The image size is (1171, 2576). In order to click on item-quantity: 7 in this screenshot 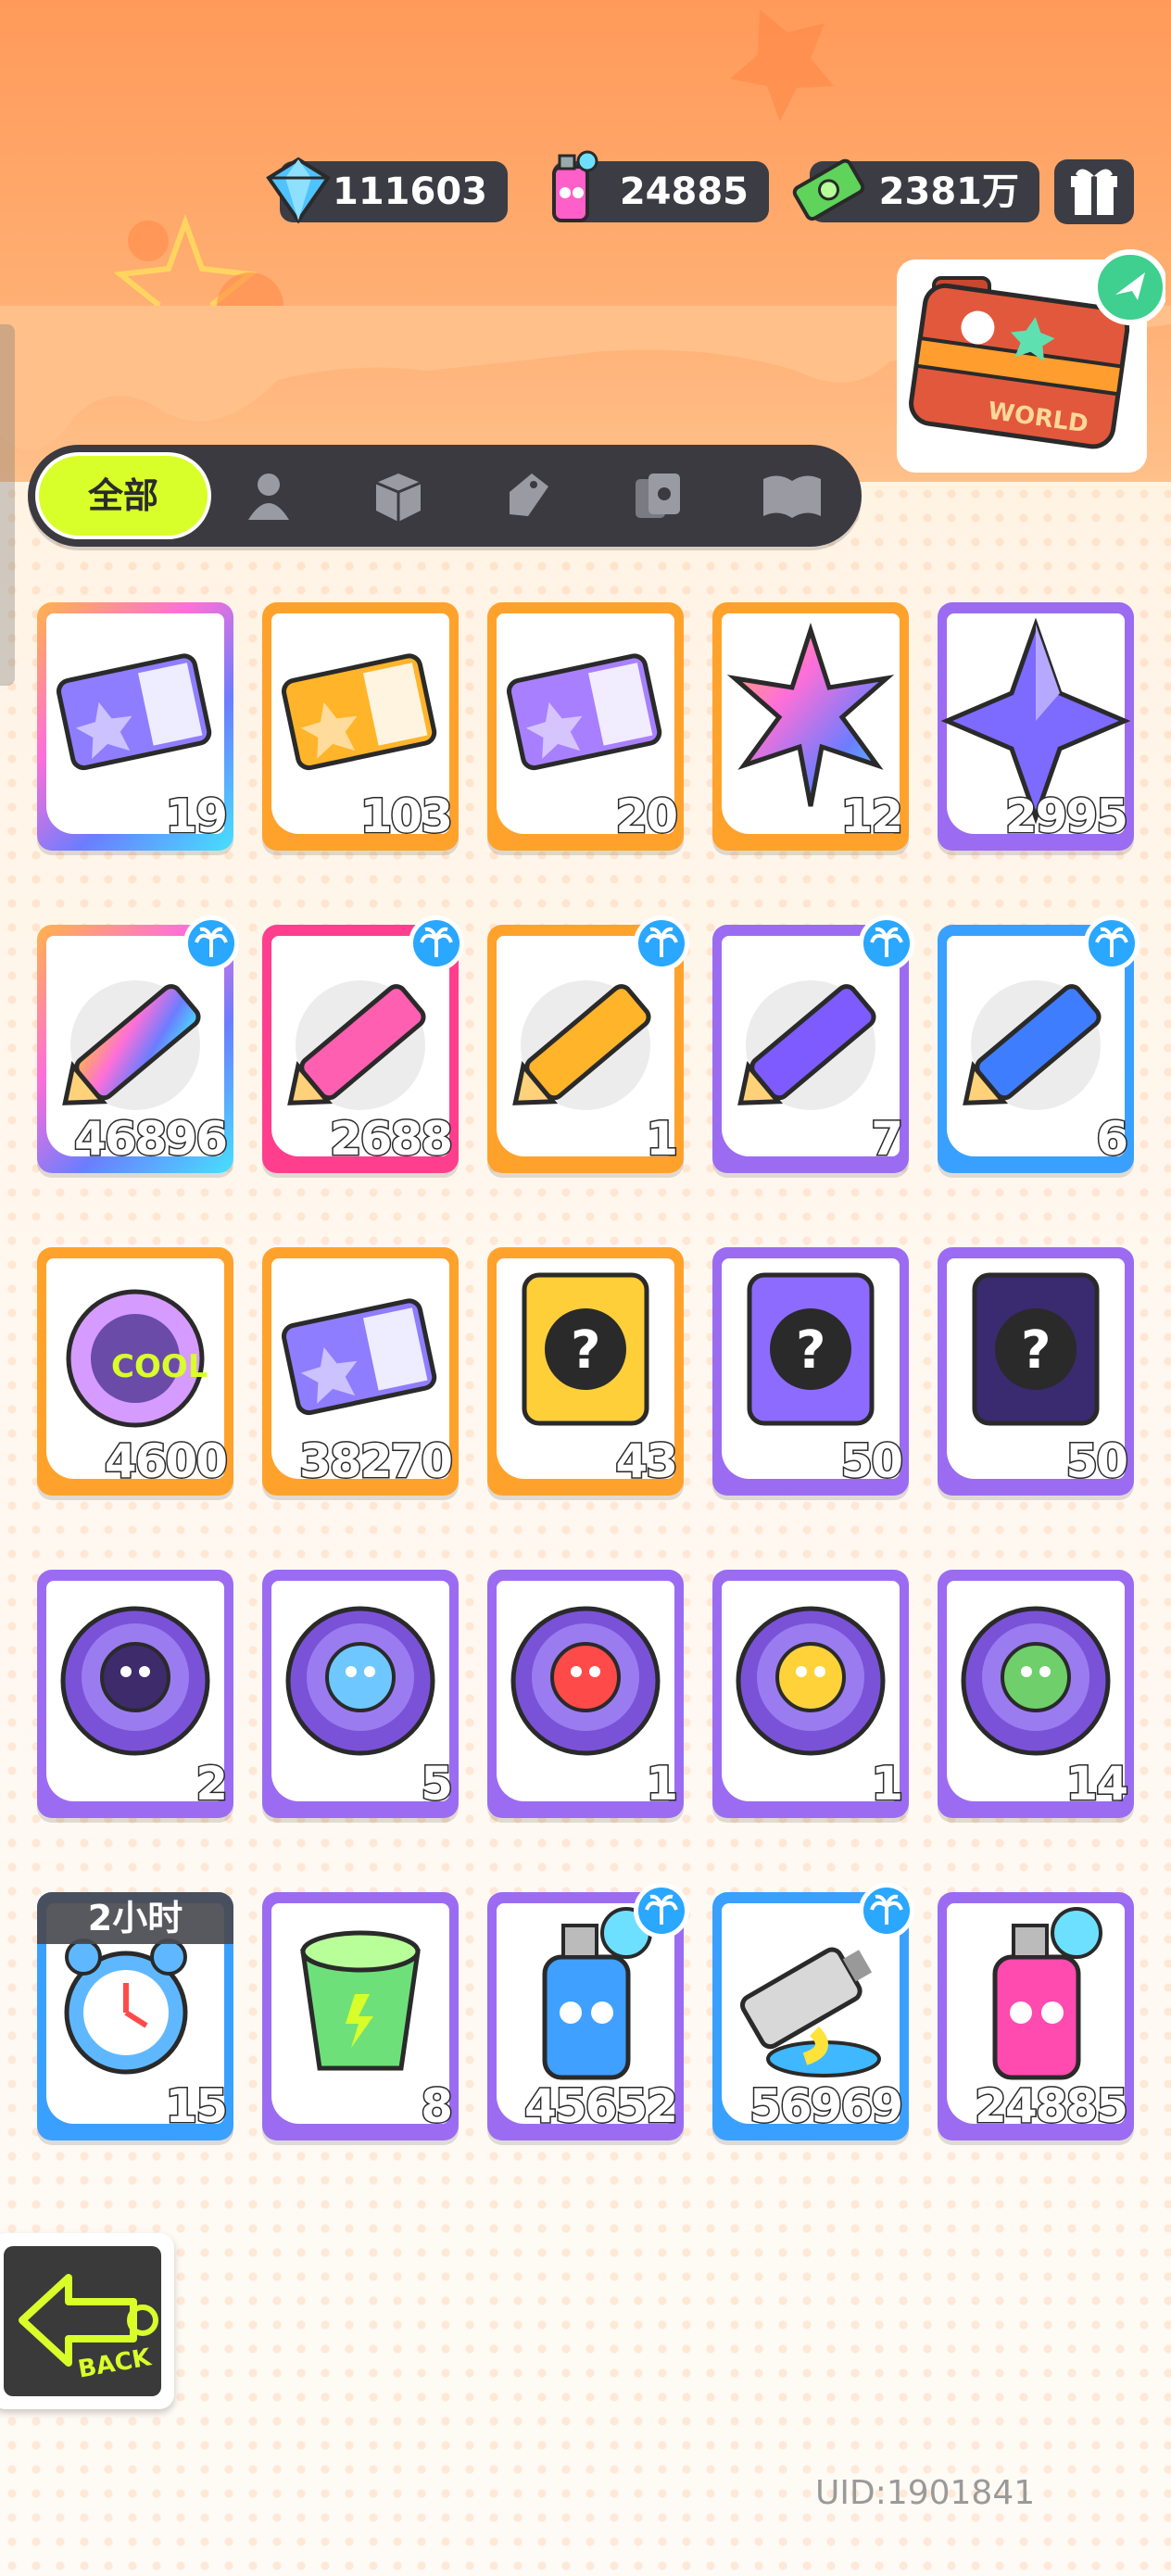, I will do `click(888, 1139)`.